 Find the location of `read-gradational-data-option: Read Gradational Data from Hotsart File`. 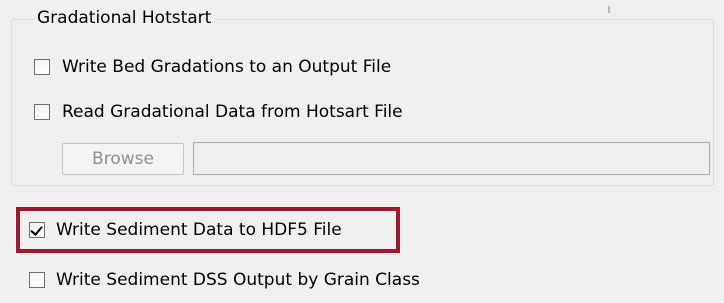

read-gradational-data-option: Read Gradational Data from Hotsart File is located at coordinates (218, 112).